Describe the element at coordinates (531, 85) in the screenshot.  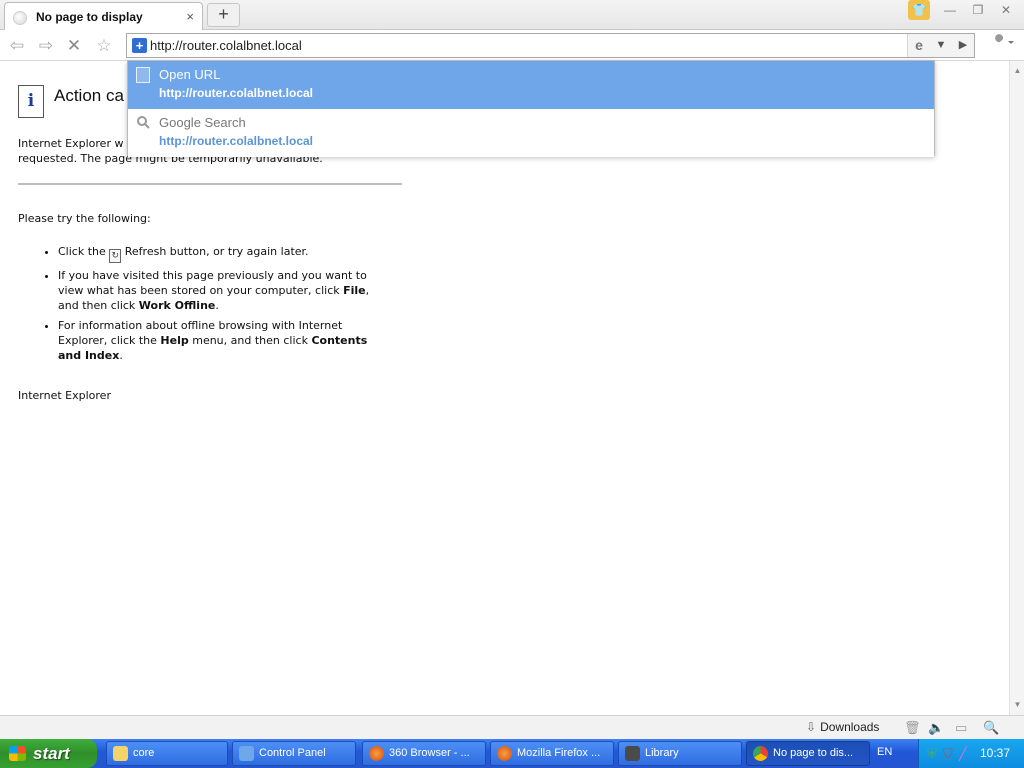
I see `suggestion-open-url: Open URL http://router.colalbnet.local` at that location.